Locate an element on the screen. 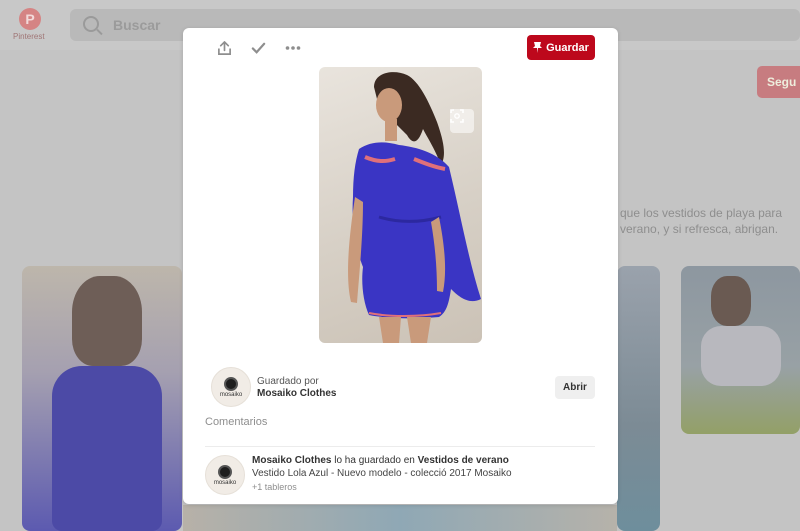 The width and height of the screenshot is (800, 531). save-button: Guardar is located at coordinates (561, 47).